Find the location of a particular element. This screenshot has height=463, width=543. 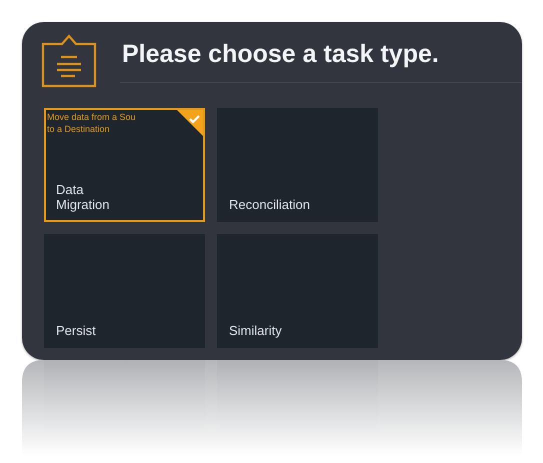

page-title: Please choose a task type. is located at coordinates (321, 57).